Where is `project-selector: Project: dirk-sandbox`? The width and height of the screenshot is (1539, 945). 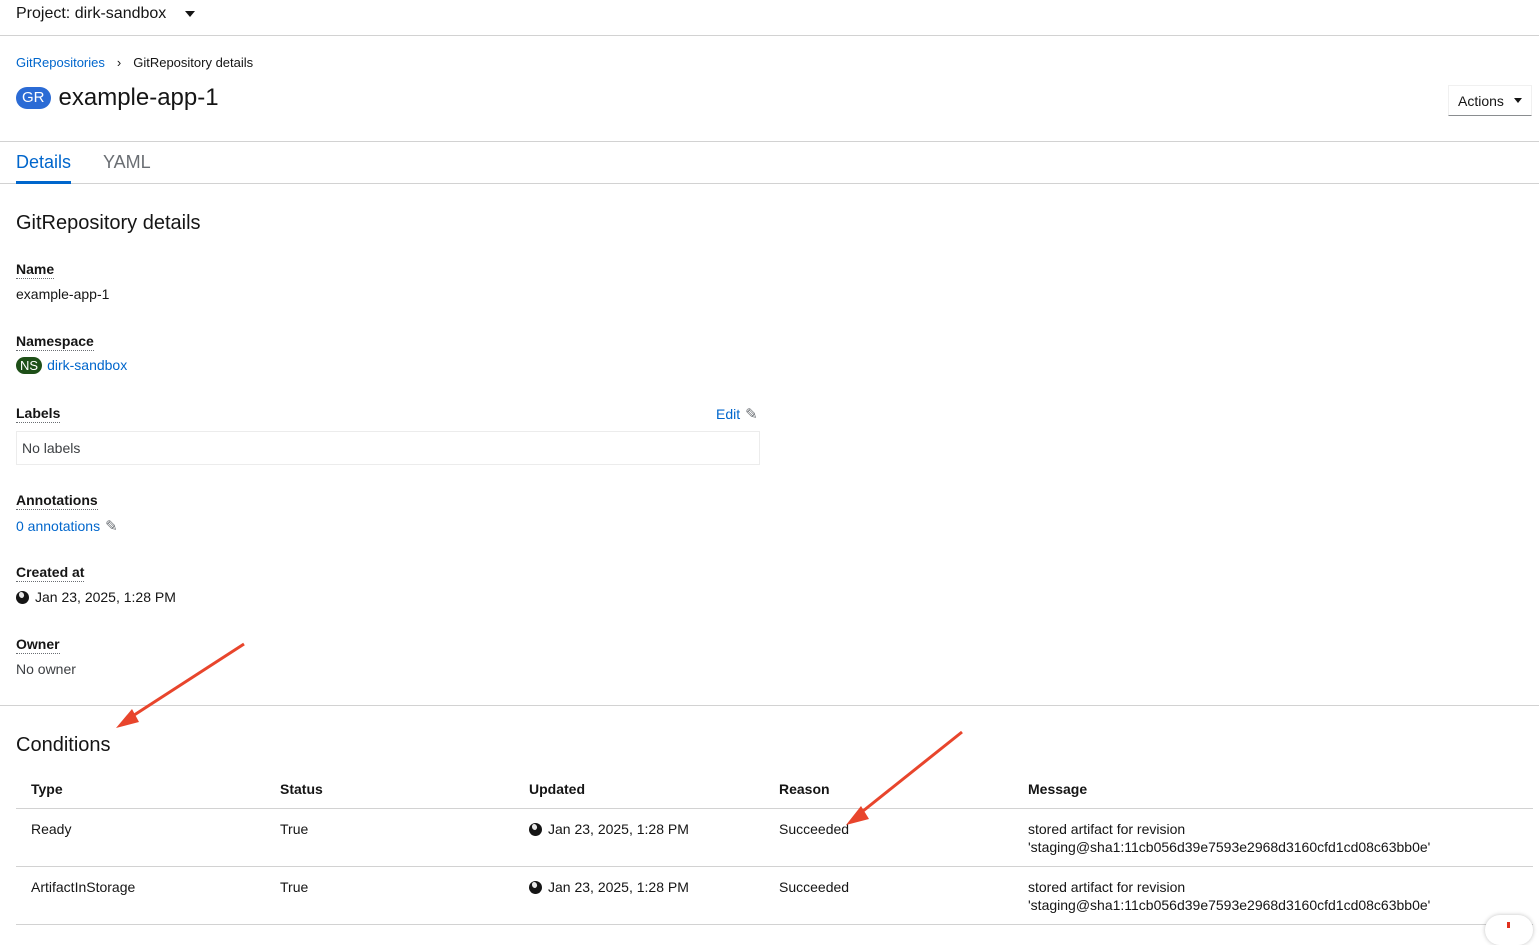 project-selector: Project: dirk-sandbox is located at coordinates (106, 14).